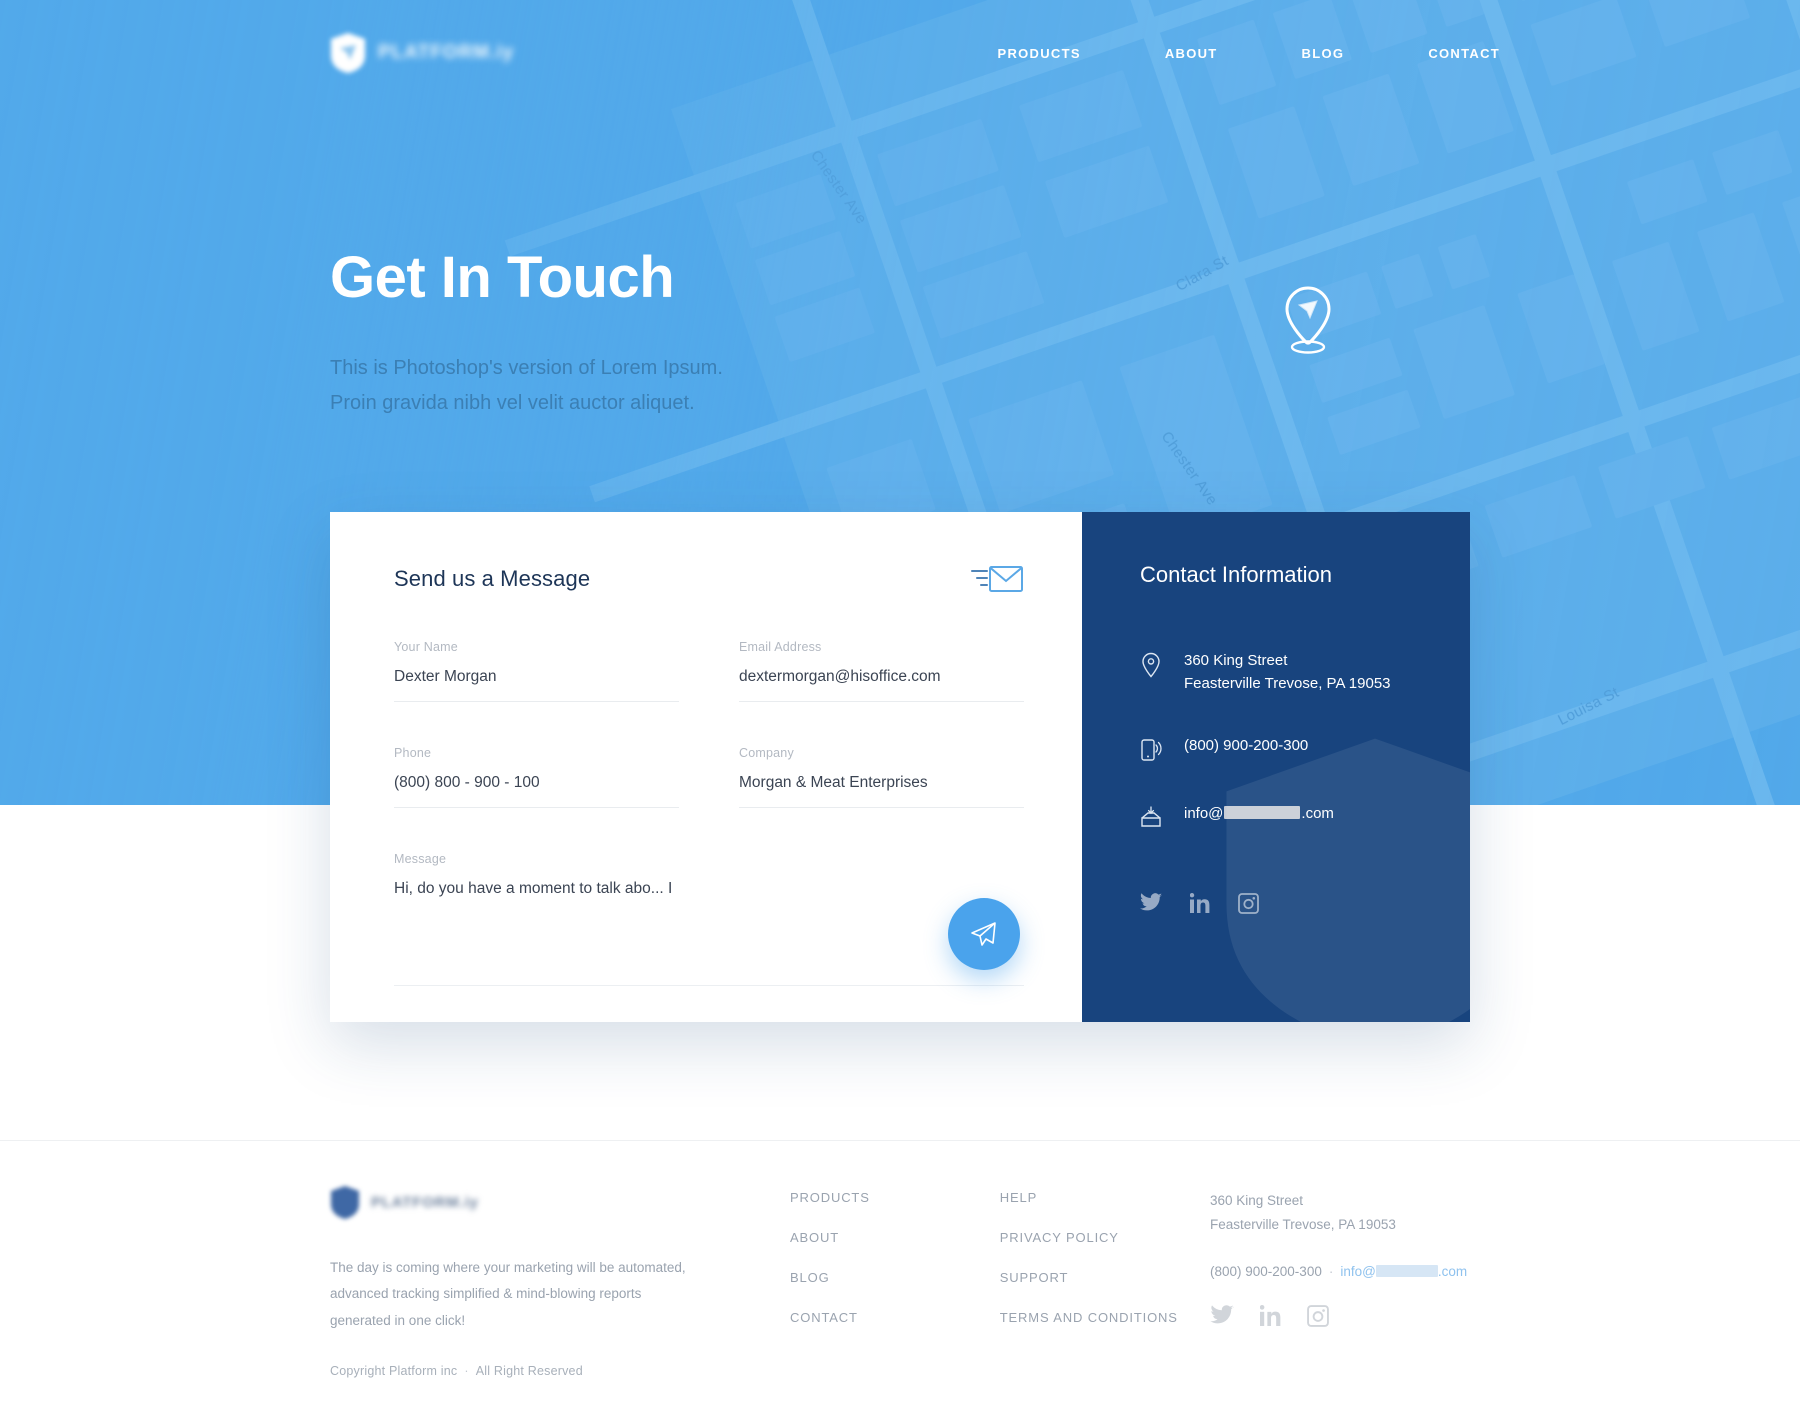  Describe the element at coordinates (830, 1269) in the screenshot. I see `footer-links-column-1: PRODUCTS ABOUT BLOG CONTACT` at that location.